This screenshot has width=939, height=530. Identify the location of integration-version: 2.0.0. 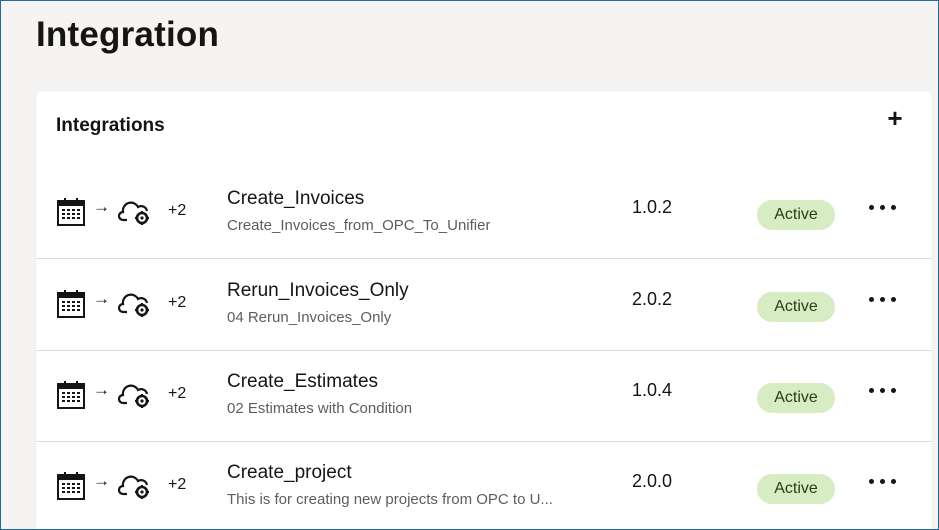
(652, 481).